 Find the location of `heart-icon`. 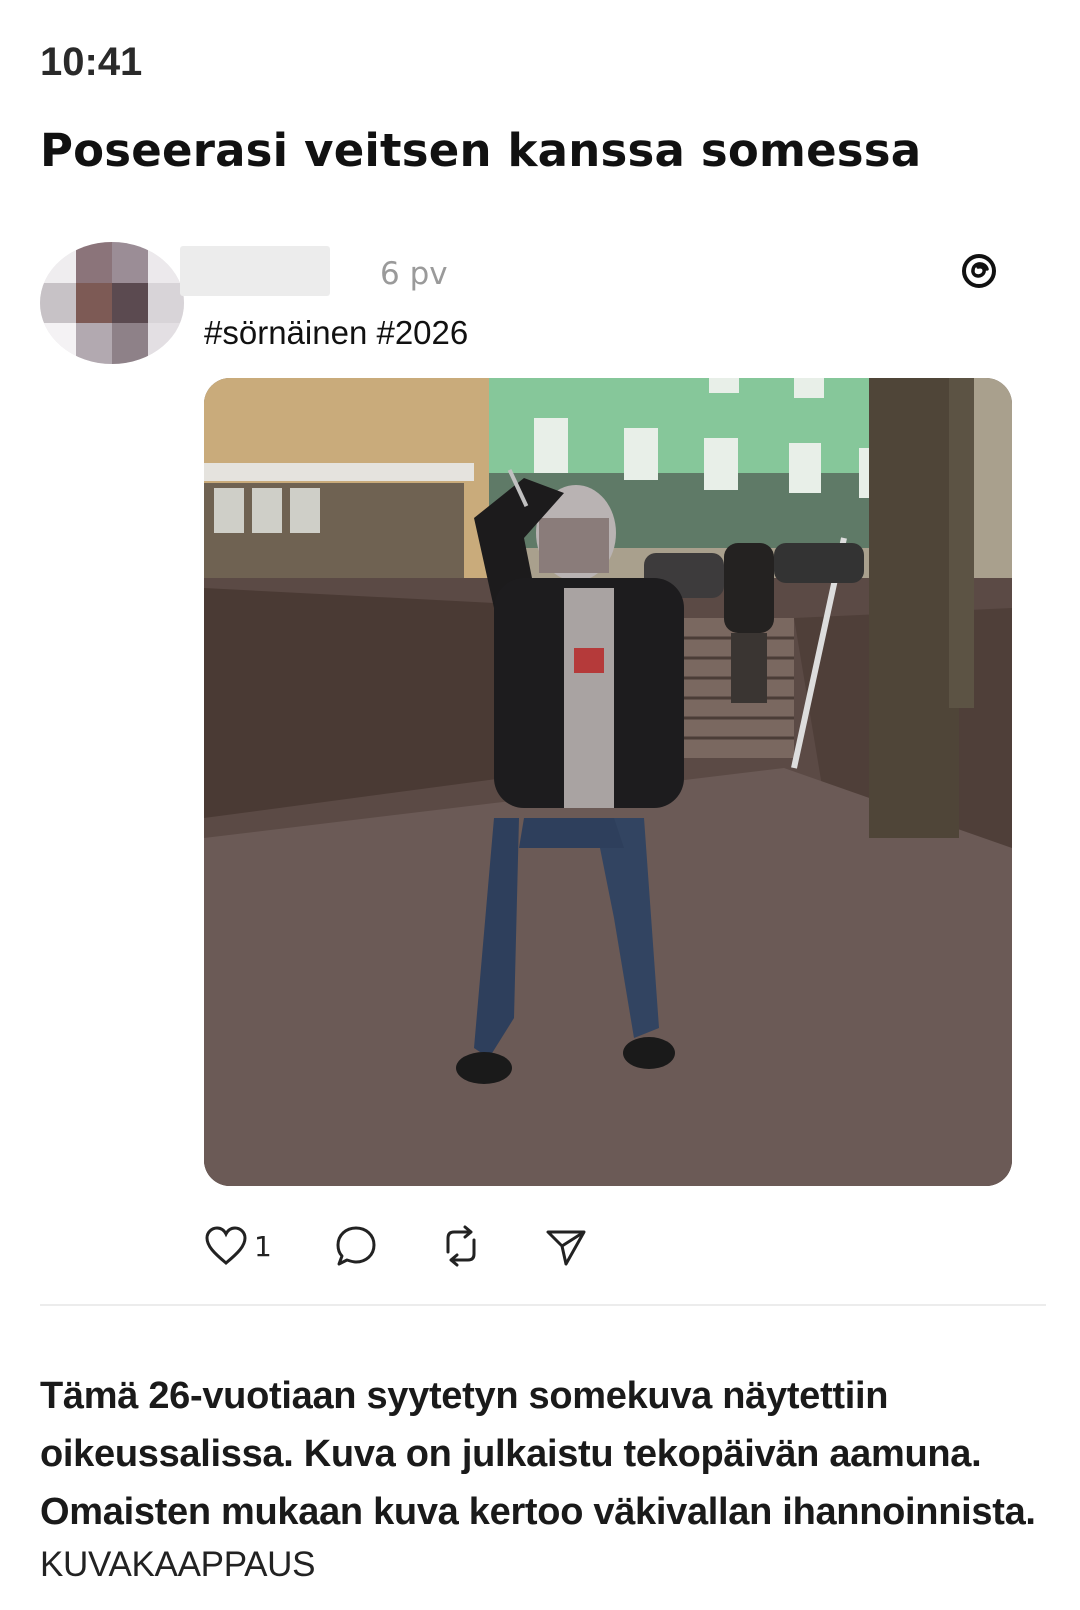

heart-icon is located at coordinates (226, 1245).